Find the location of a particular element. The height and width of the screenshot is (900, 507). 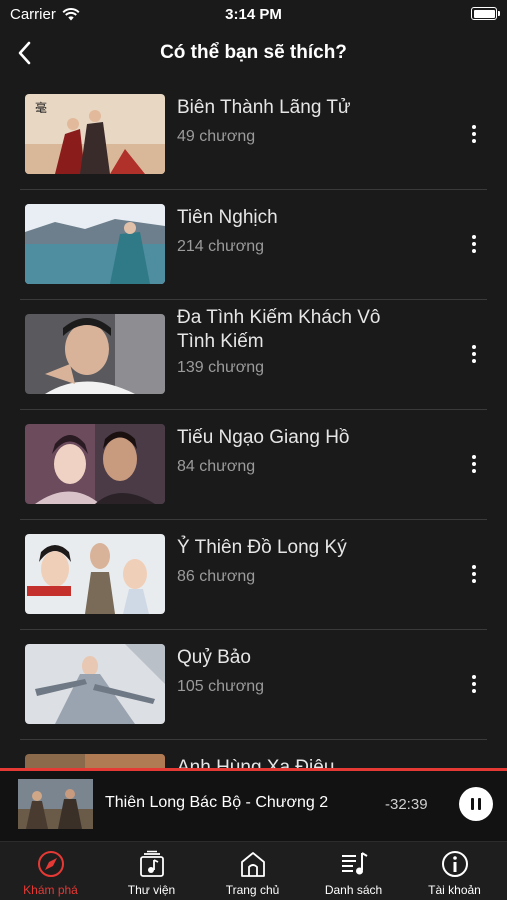

nav-bar: Có thể bạn sẽ thích? is located at coordinates (253, 53).